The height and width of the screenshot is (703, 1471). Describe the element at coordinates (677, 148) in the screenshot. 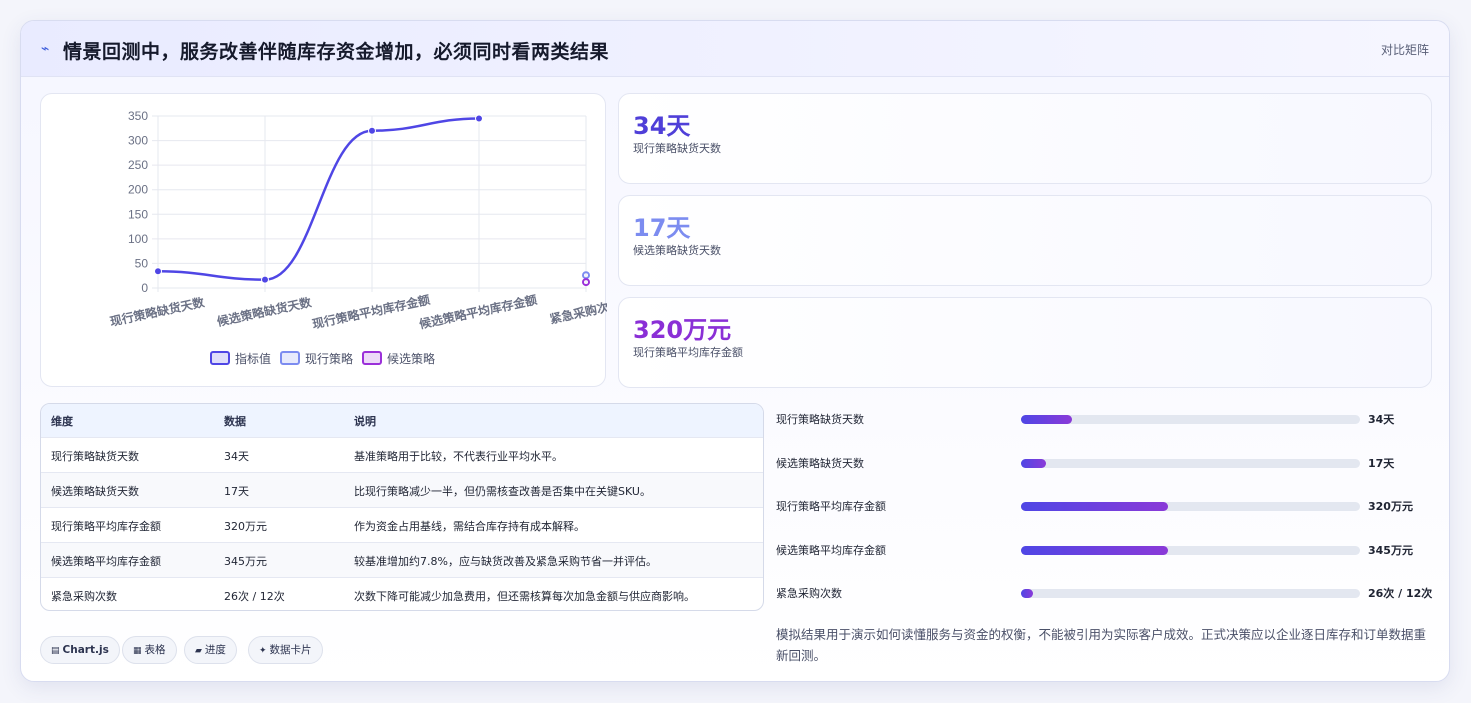

I see `stat-label: 现行策略缺货天数` at that location.